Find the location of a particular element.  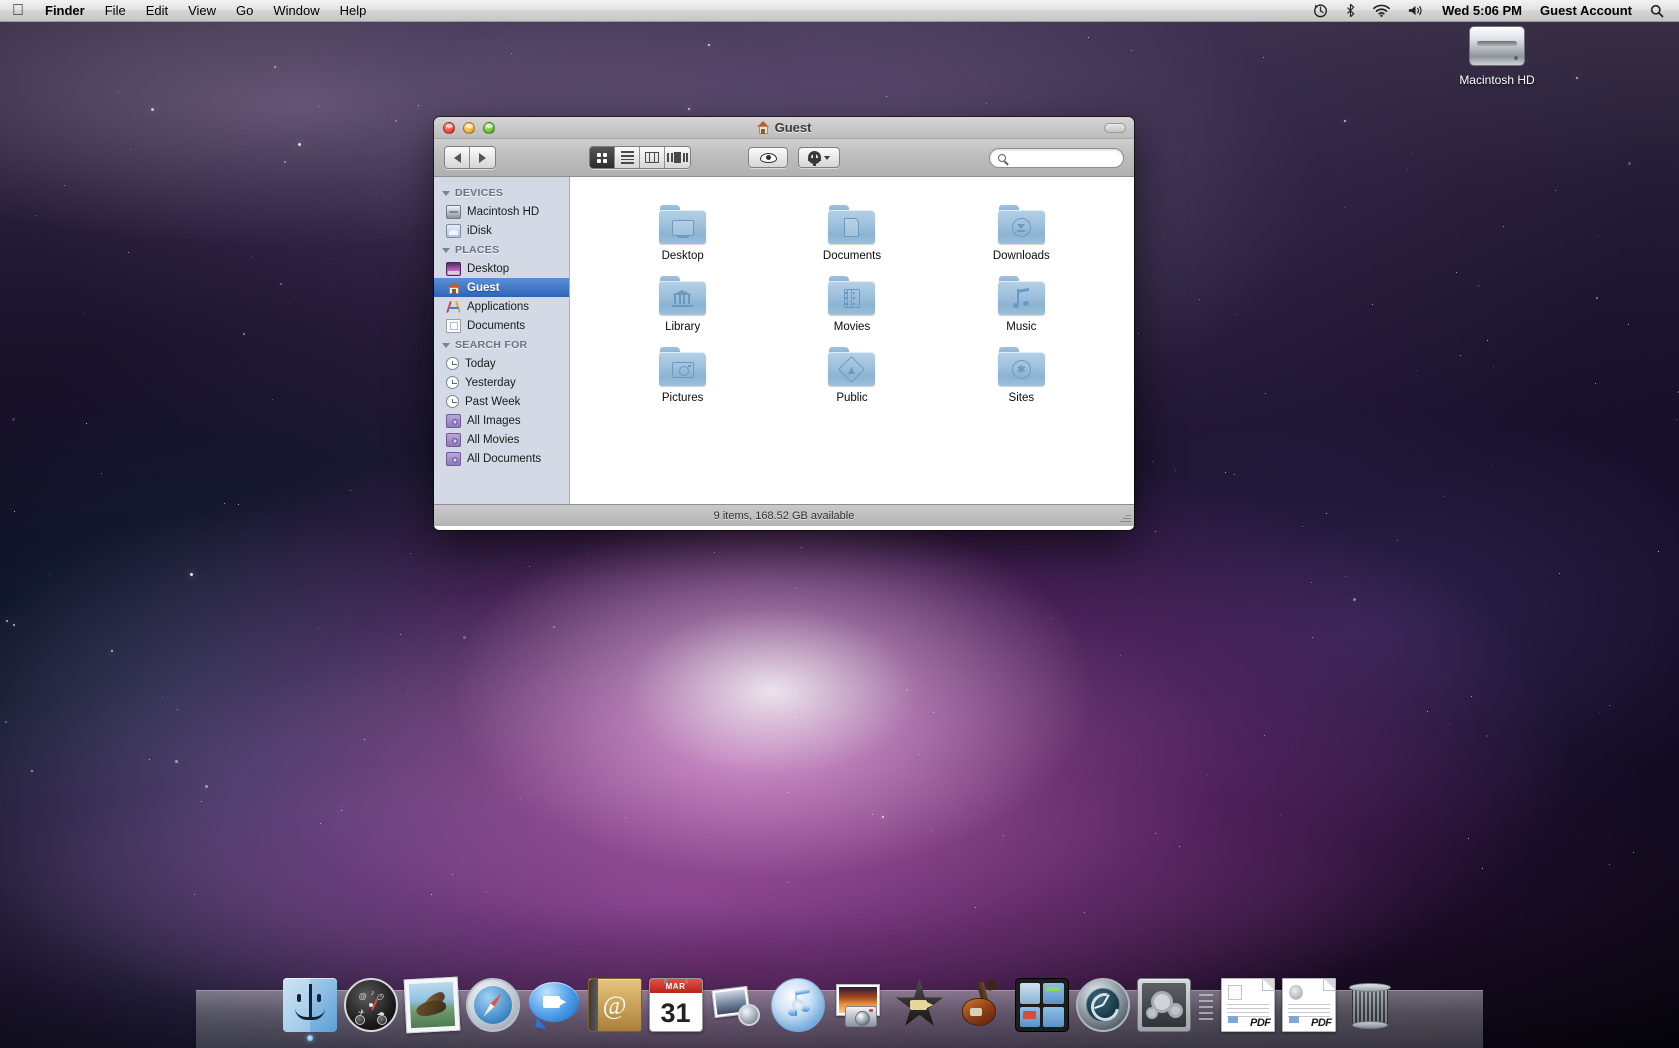

document-emblem-icon is located at coordinates (852, 227).